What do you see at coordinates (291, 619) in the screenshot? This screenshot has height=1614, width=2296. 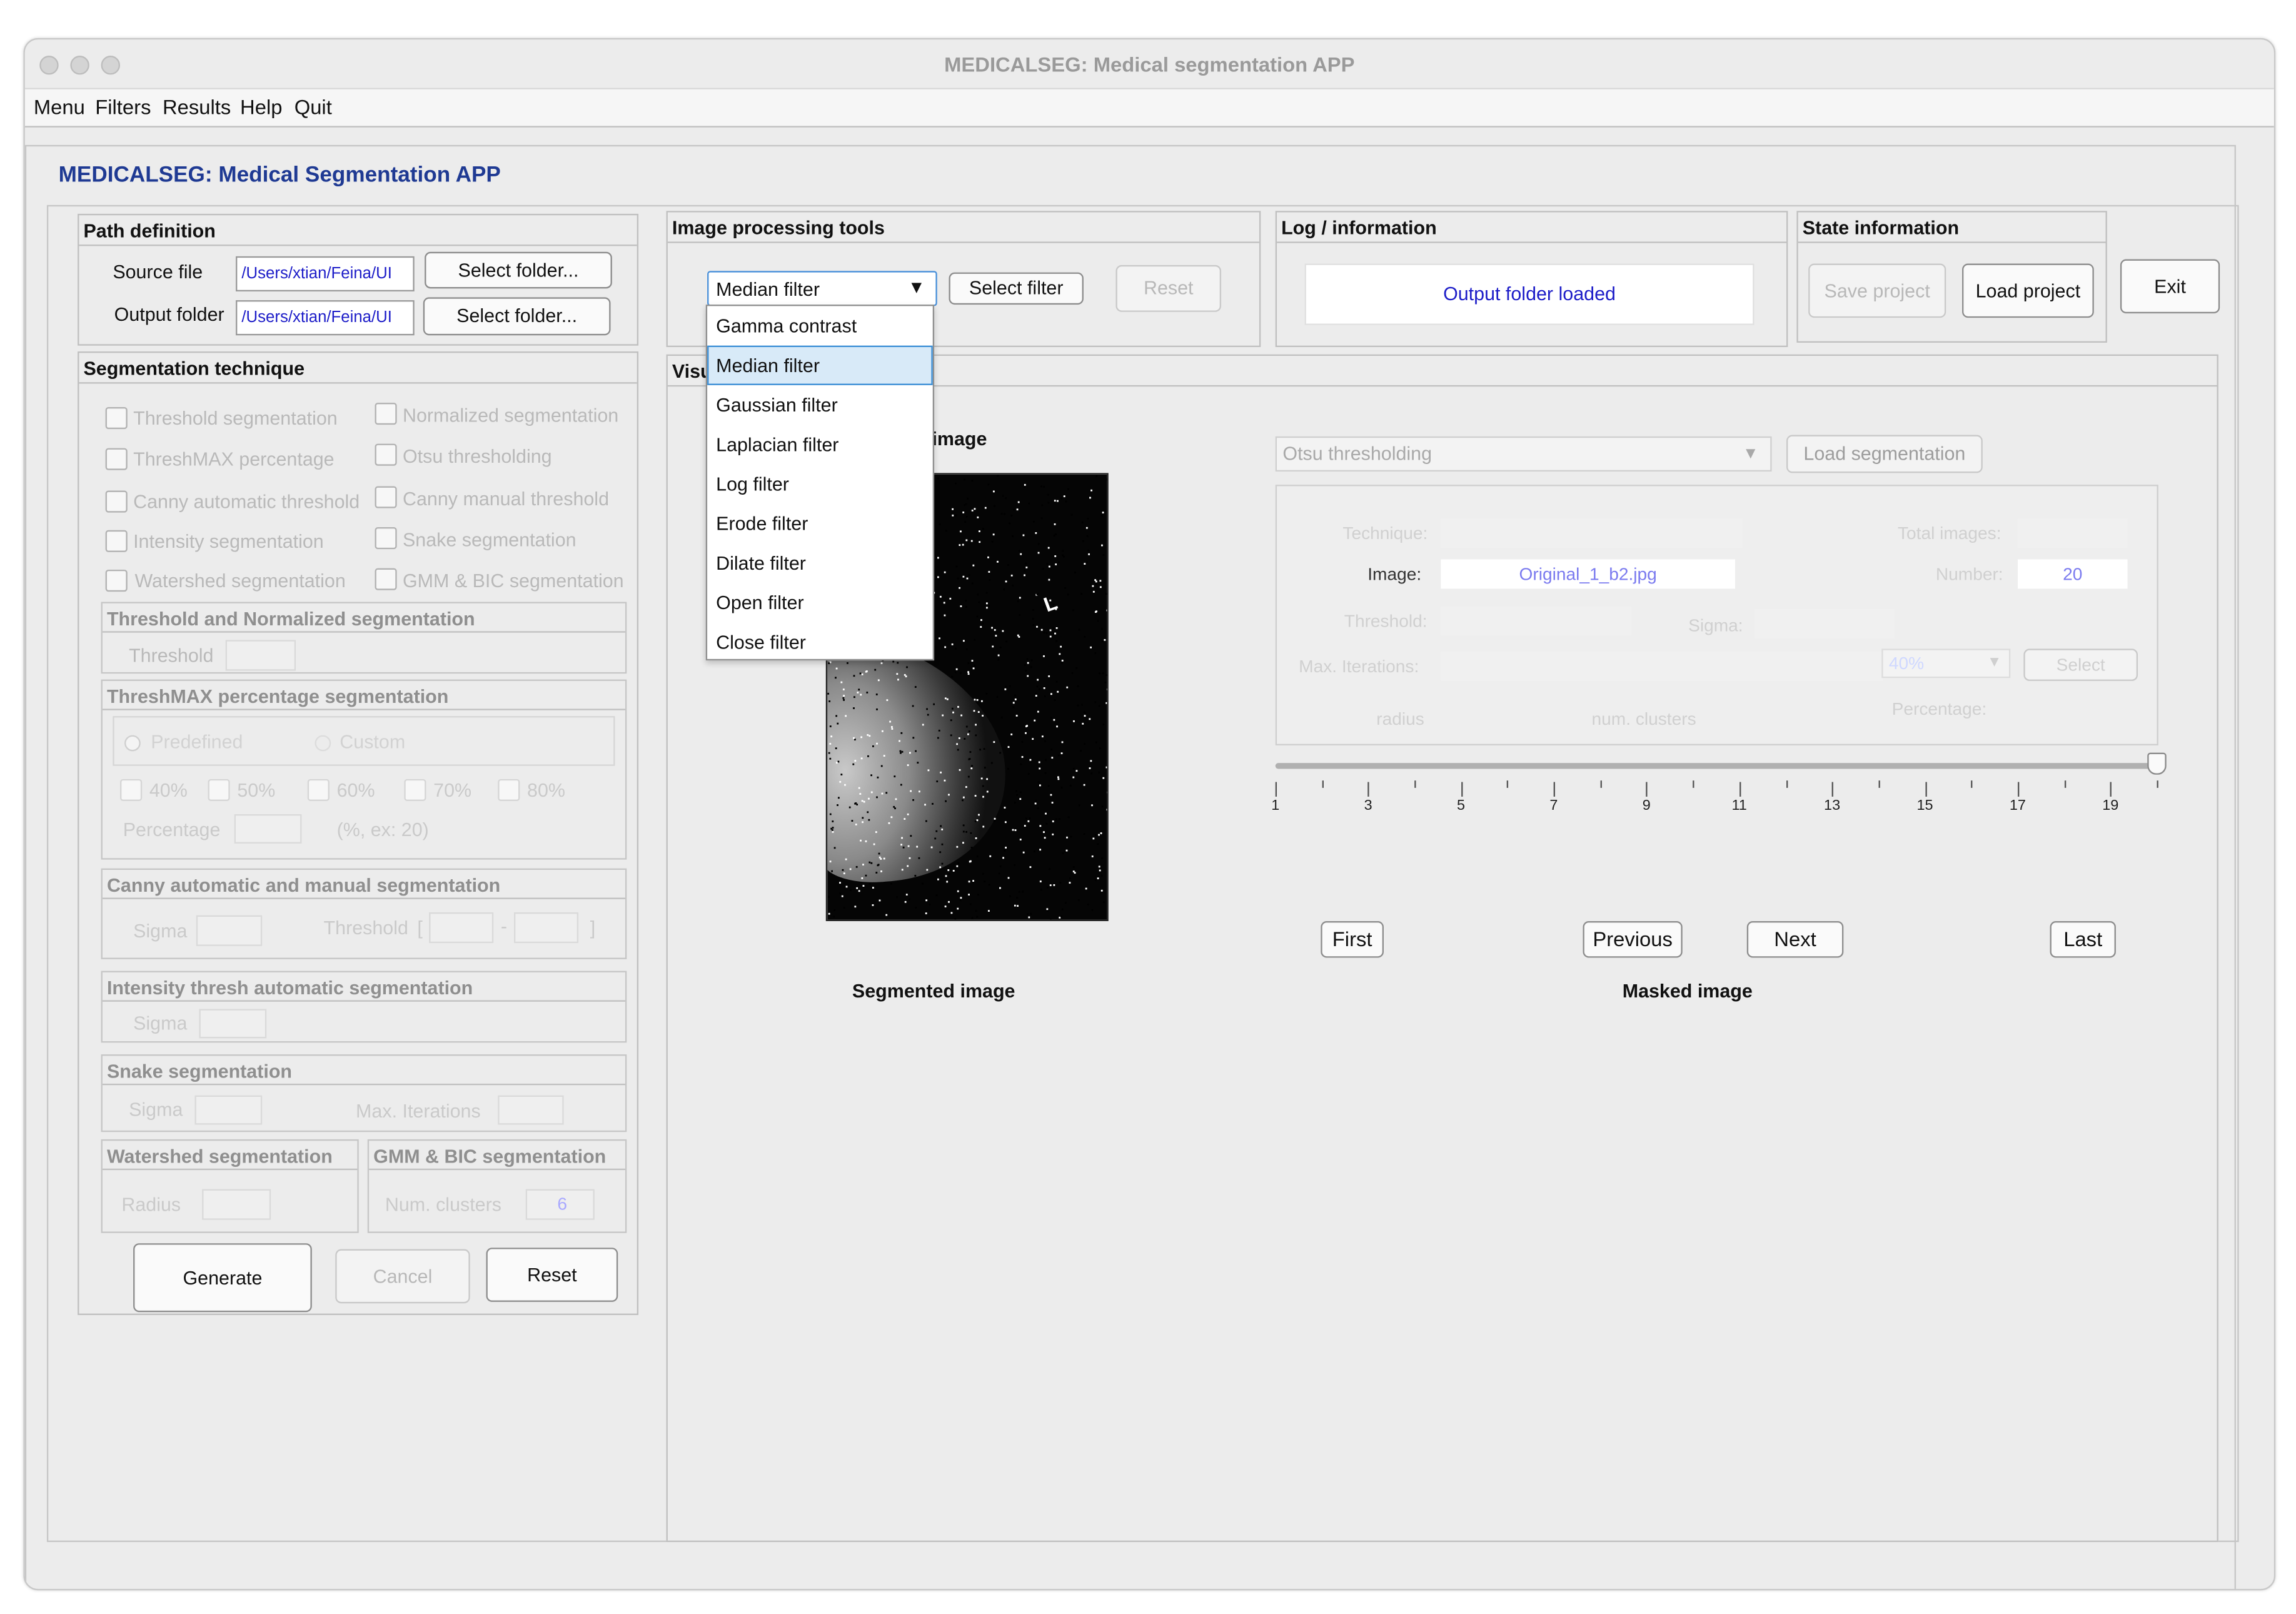 I see `threshold-normalized-title: Threshold and Normalized segmentation` at bounding box center [291, 619].